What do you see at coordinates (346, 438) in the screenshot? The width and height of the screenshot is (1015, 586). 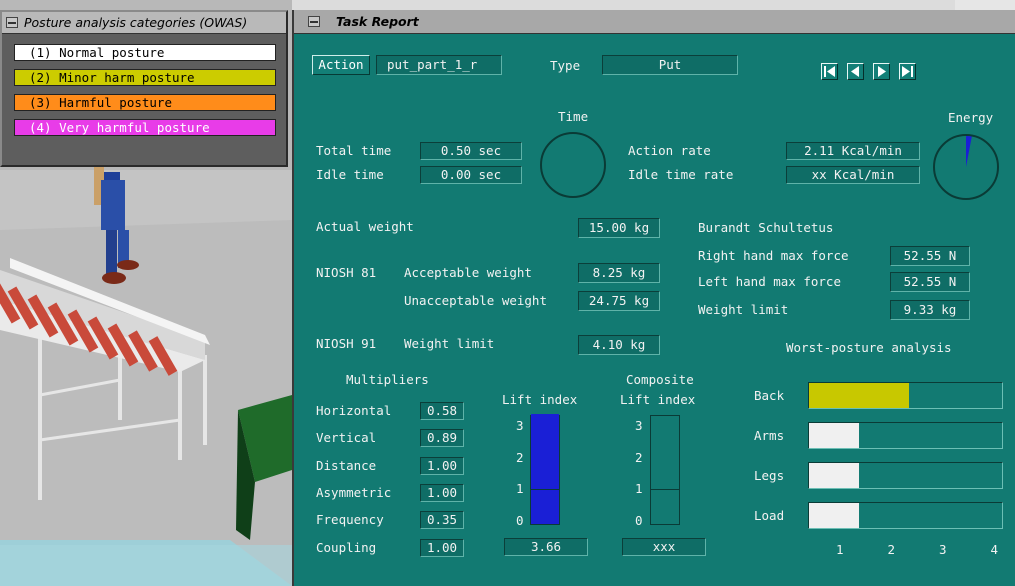 I see `multiplier-label: Vertical` at bounding box center [346, 438].